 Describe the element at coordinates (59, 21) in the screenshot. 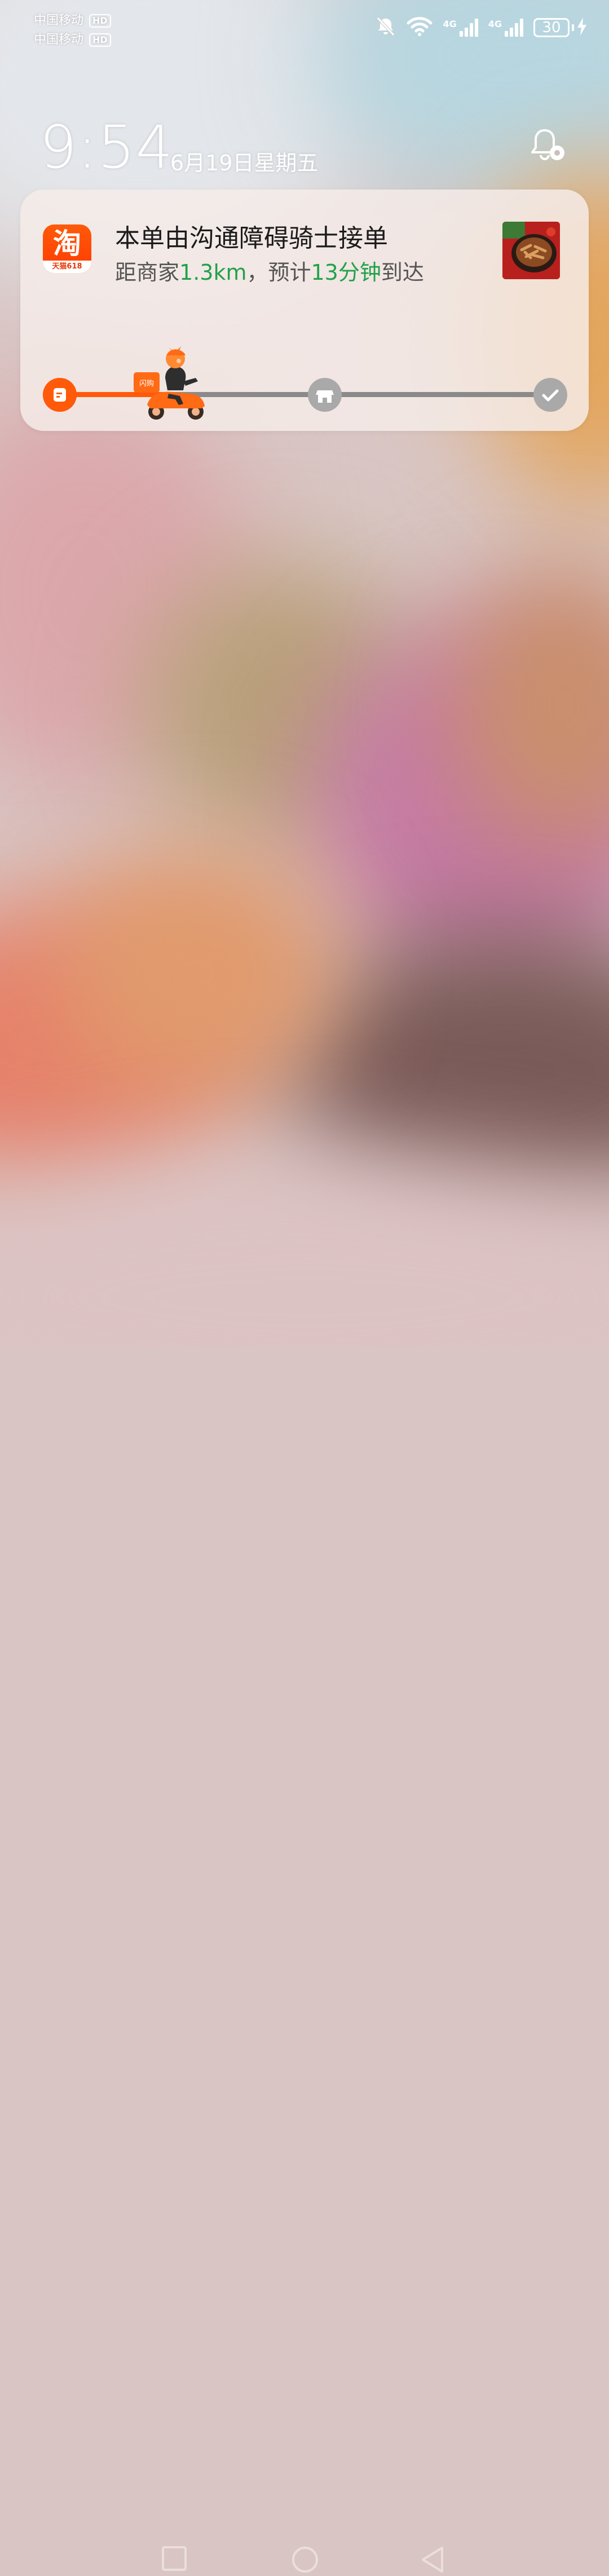

I see `carrier-1-name: 中国移动` at that location.